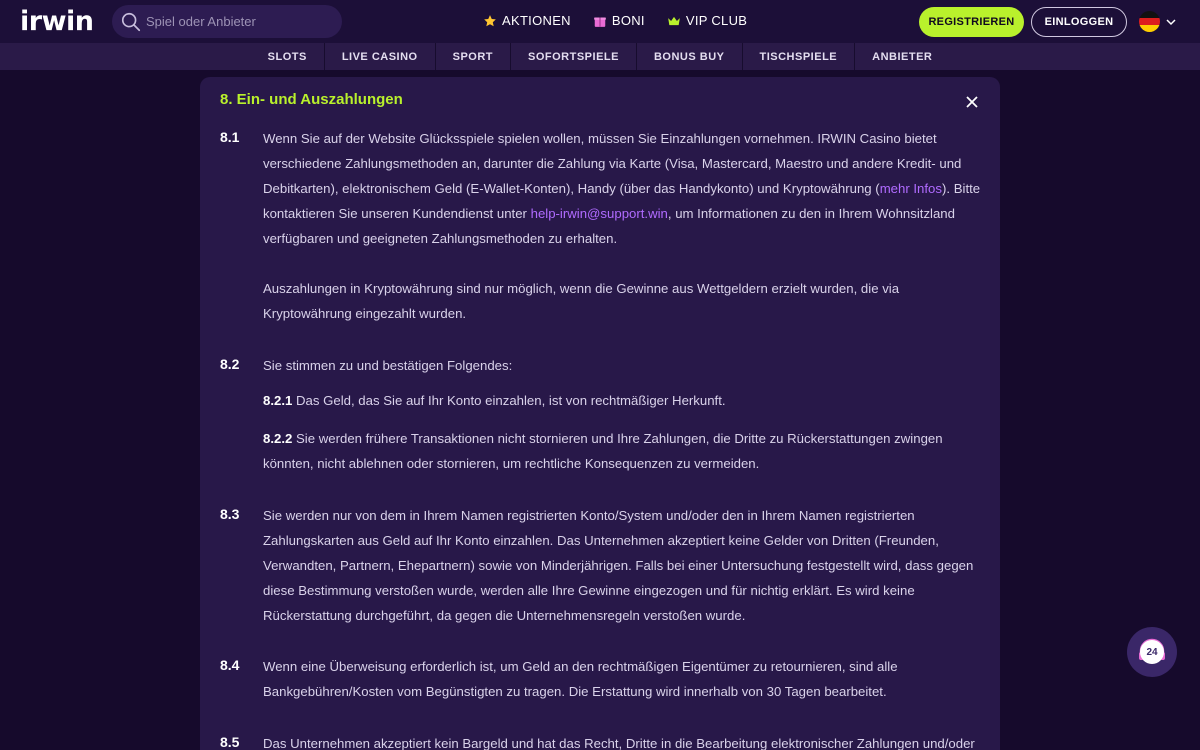  What do you see at coordinates (902, 56) in the screenshot?
I see `category-providers: ANBIETER` at bounding box center [902, 56].